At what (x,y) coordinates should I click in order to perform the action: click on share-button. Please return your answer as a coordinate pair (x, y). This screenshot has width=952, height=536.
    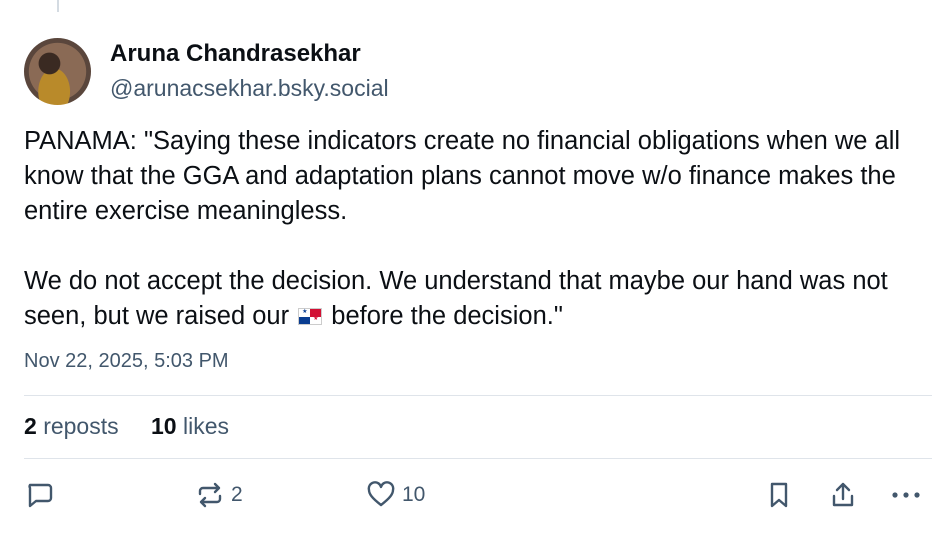
    Looking at the image, I should click on (843, 495).